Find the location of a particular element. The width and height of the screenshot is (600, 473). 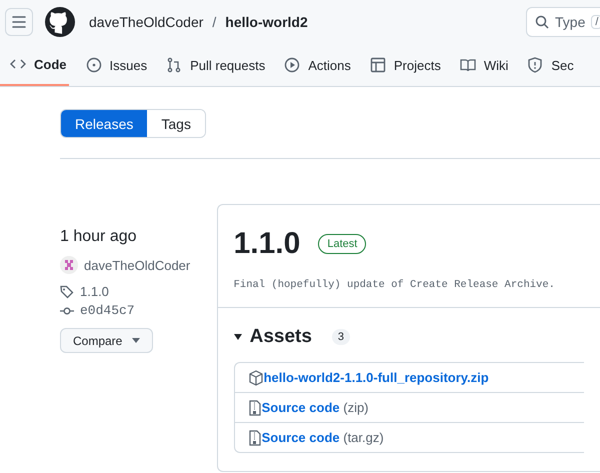

assets-heading: Assets is located at coordinates (281, 337).